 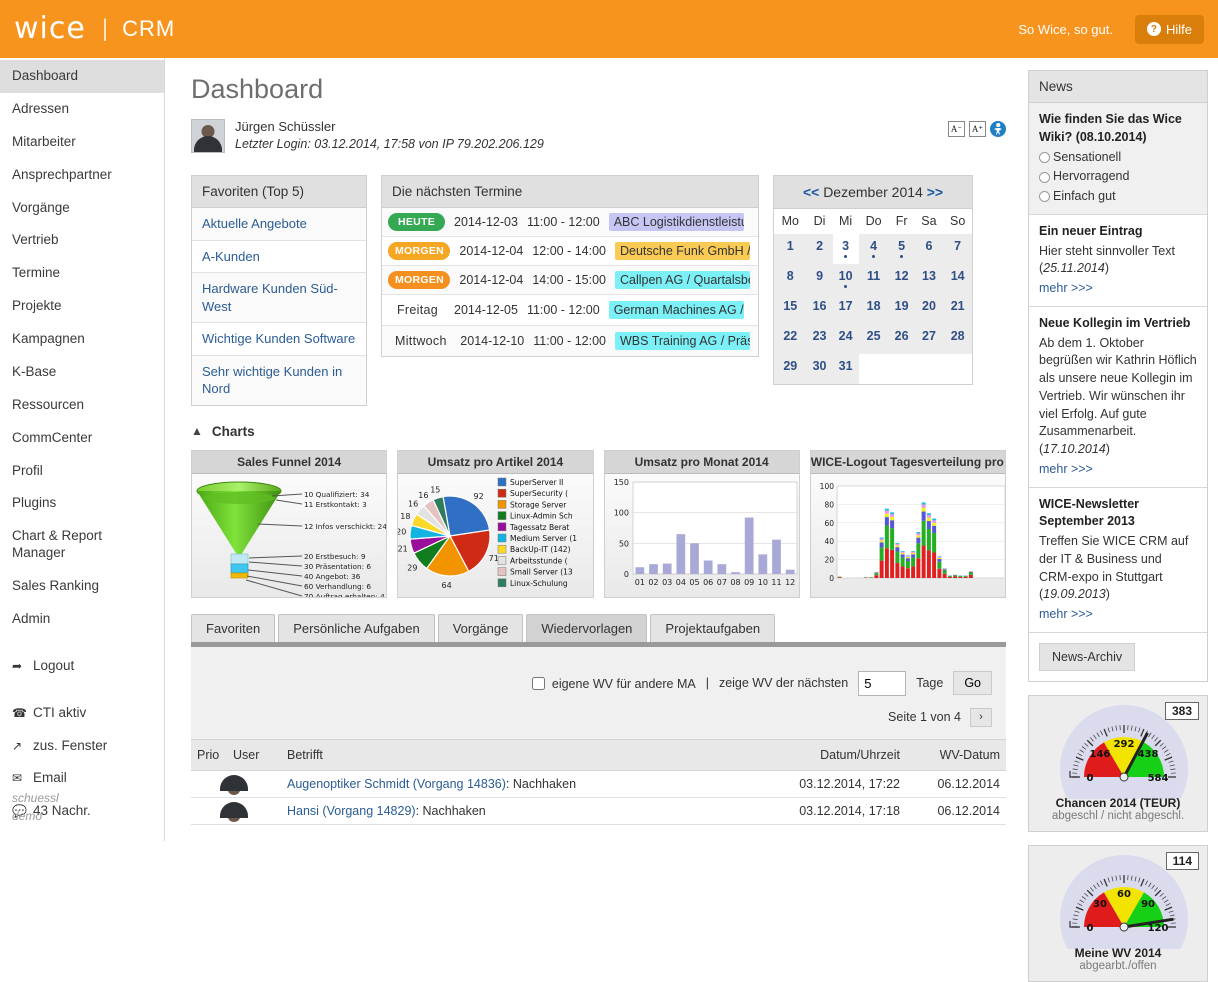 I want to click on calendar-next-button: >>, so click(x=935, y=192).